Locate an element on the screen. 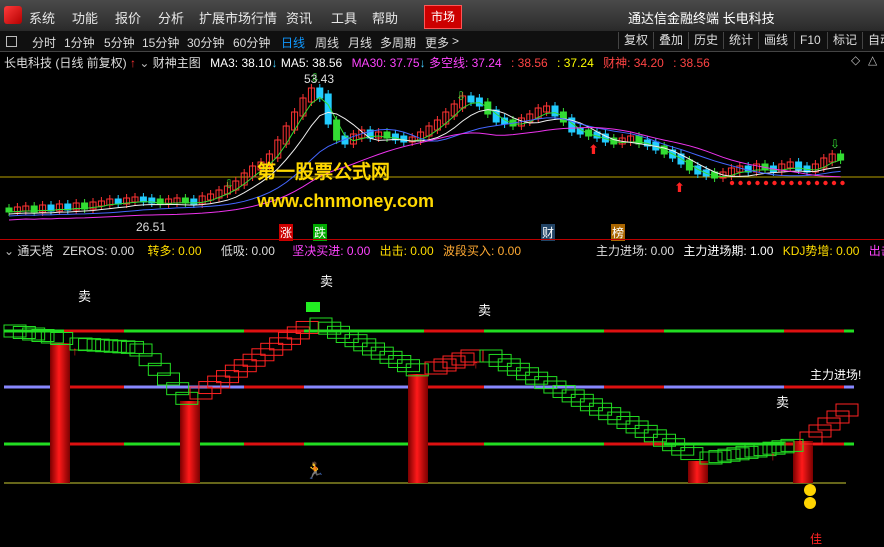 The width and height of the screenshot is (884, 547). menu-help: 帮助 is located at coordinates (385, 17).